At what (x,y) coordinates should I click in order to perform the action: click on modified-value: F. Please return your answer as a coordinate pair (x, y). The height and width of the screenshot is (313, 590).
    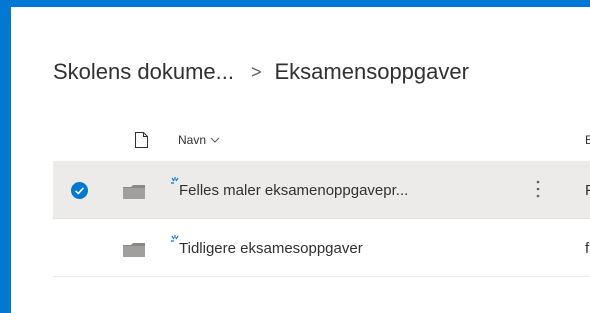
    Looking at the image, I should click on (587, 190).